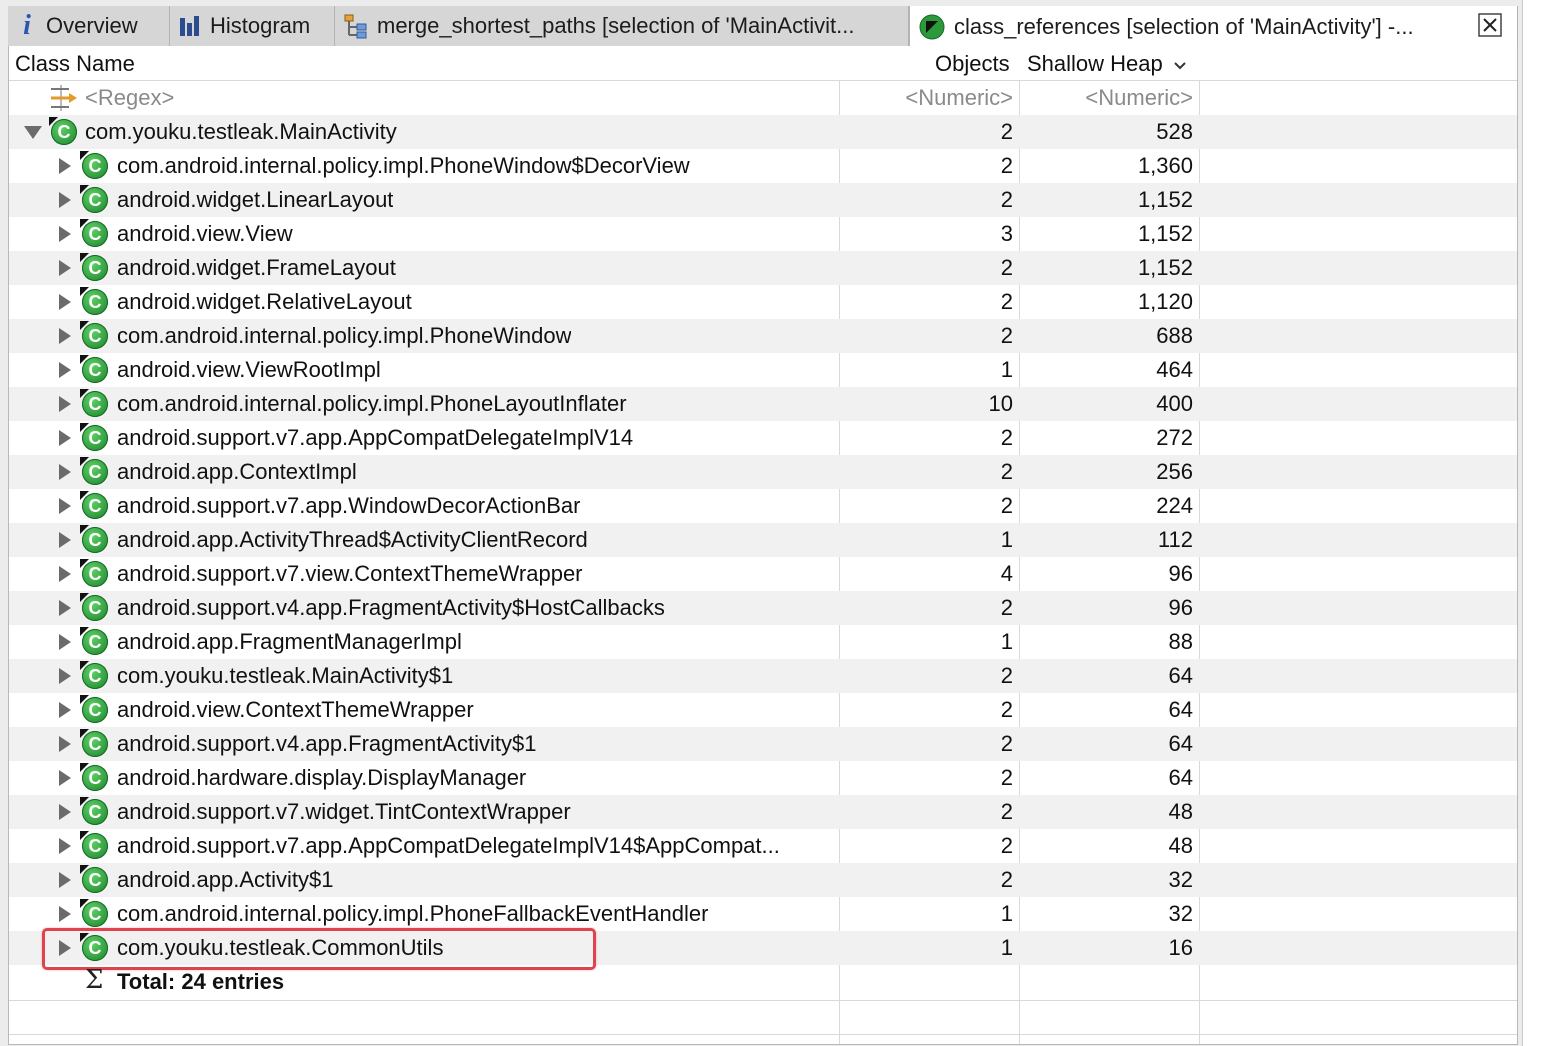  Describe the element at coordinates (1174, 437) in the screenshot. I see `shallow-heap-cell: 272` at that location.